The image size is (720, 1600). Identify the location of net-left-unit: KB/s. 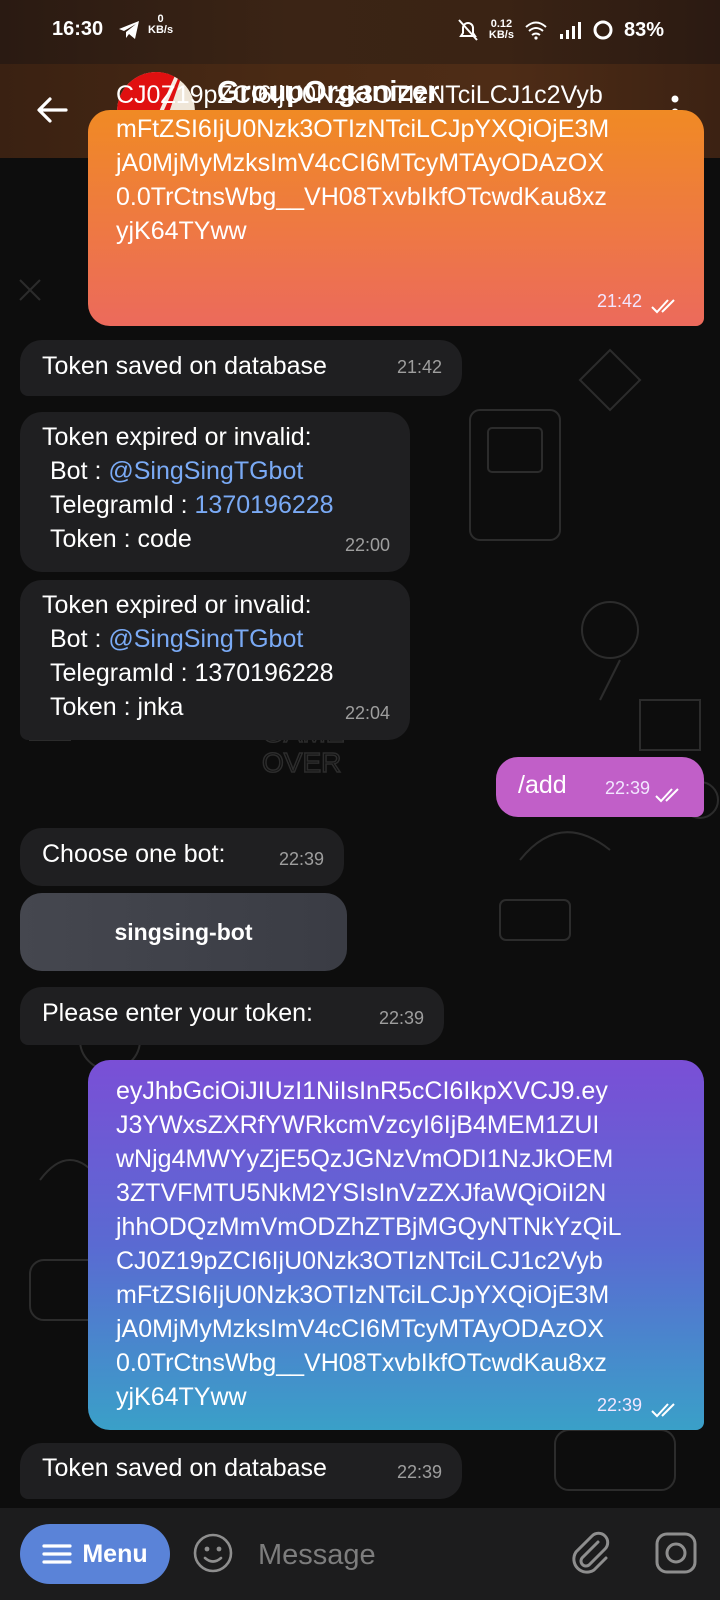
(161, 30).